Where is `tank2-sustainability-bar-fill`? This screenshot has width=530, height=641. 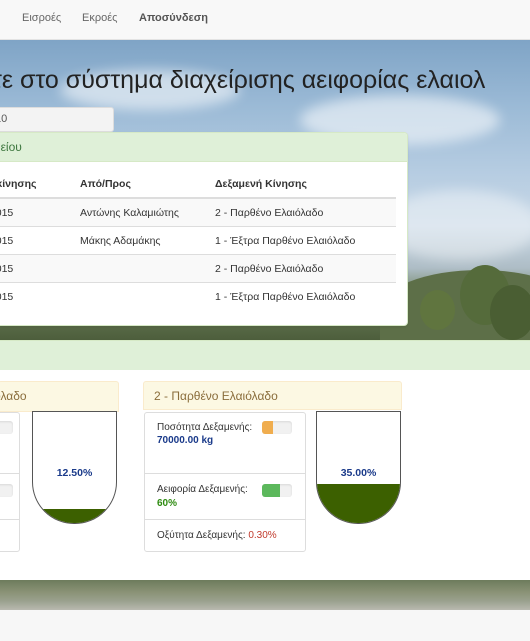 tank2-sustainability-bar-fill is located at coordinates (271, 490).